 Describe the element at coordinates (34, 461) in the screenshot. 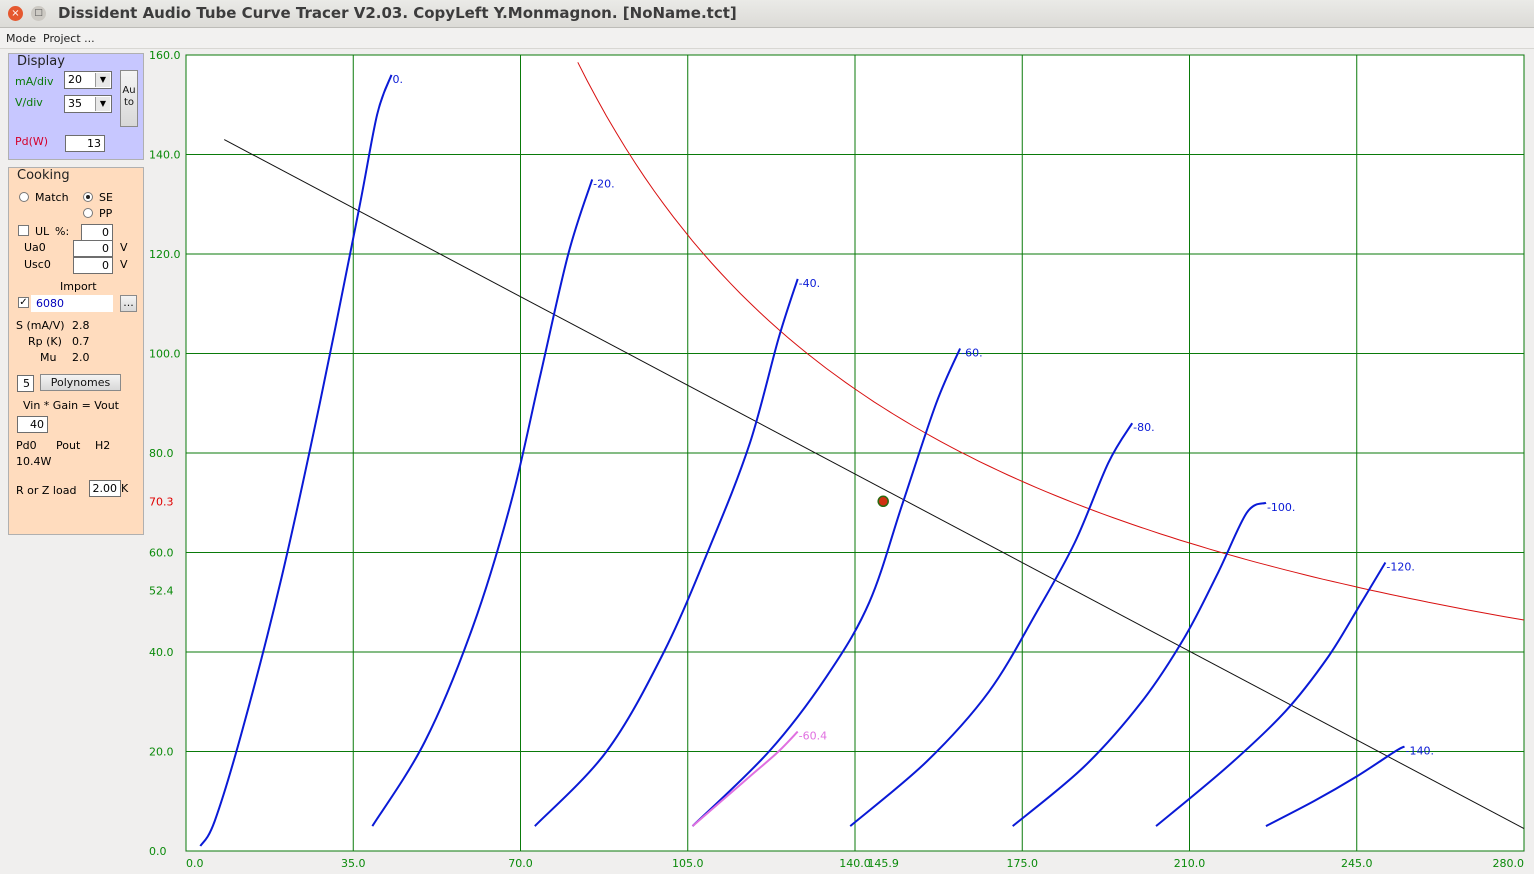

I see `pd0-value: 10.4W` at that location.